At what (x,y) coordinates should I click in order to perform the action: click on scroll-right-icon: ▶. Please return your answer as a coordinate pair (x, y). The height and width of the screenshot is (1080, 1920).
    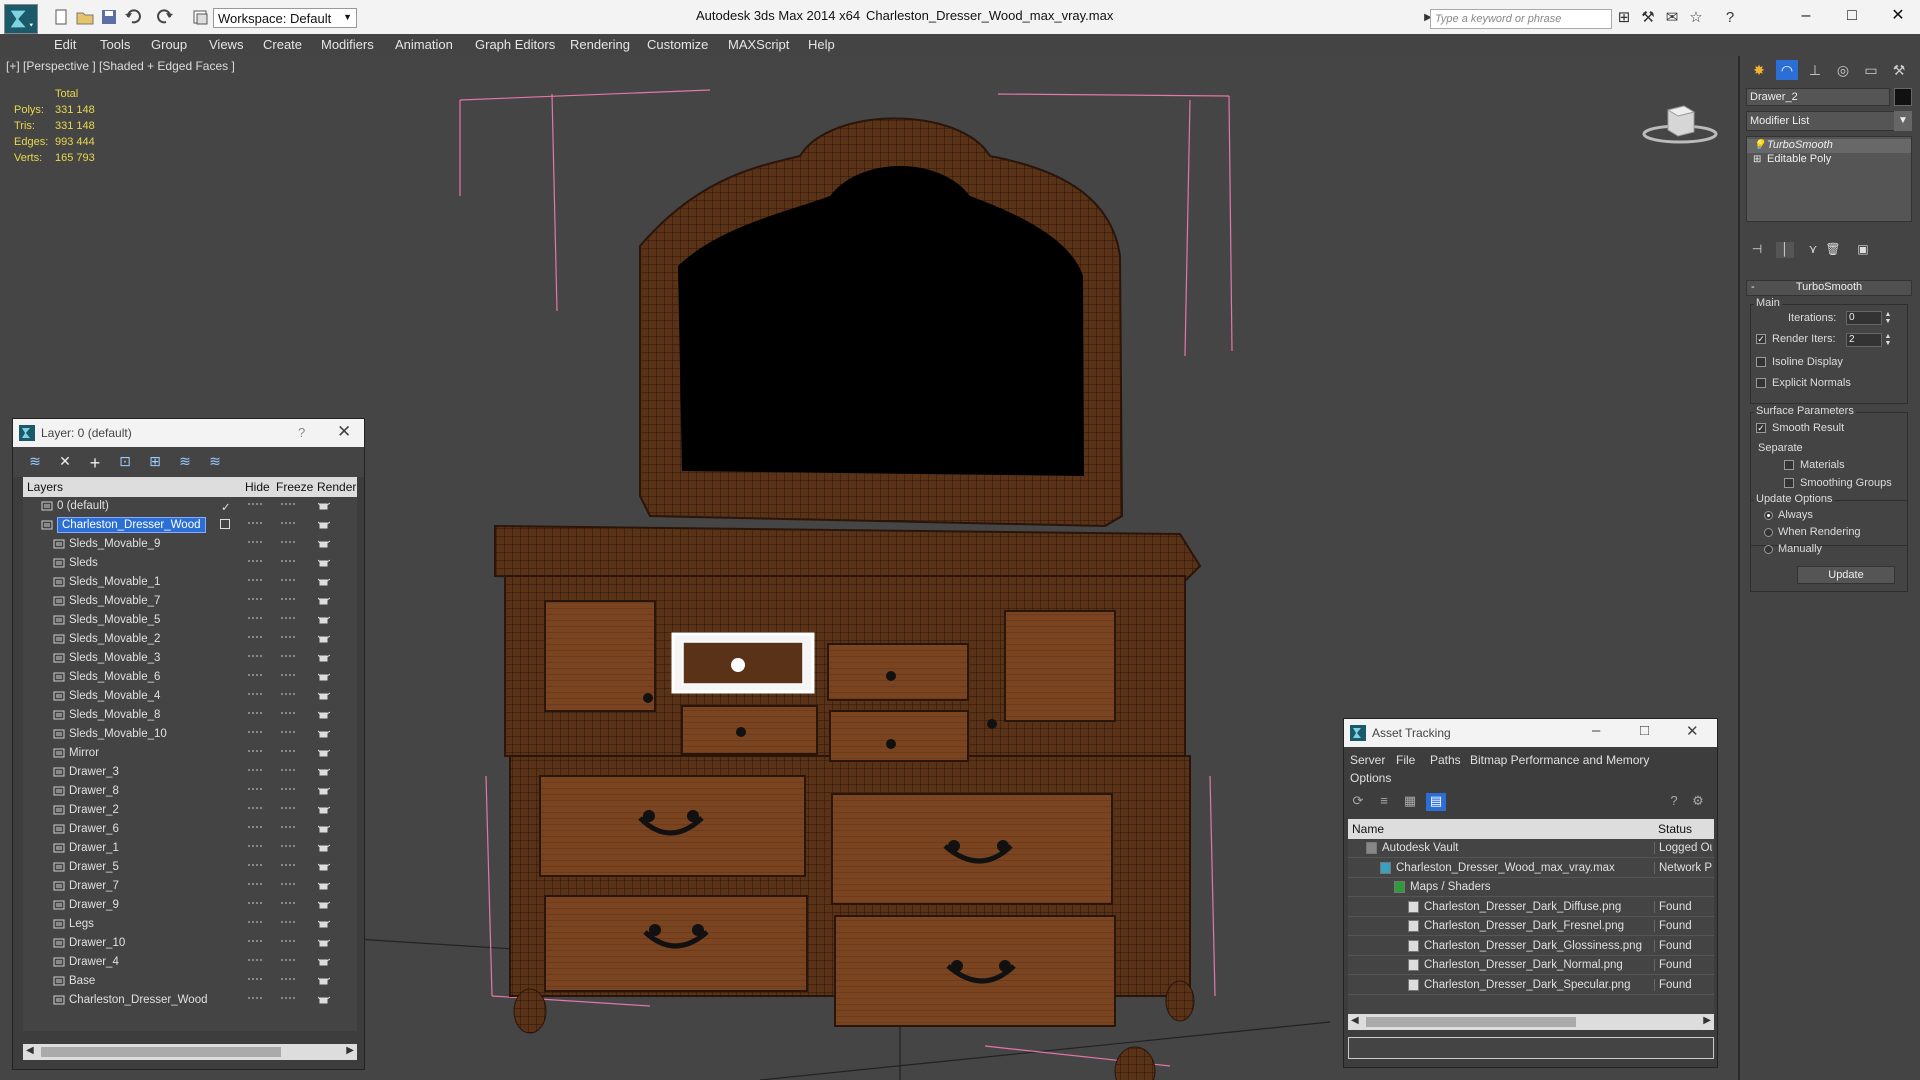
    Looking at the image, I should click on (1707, 1020).